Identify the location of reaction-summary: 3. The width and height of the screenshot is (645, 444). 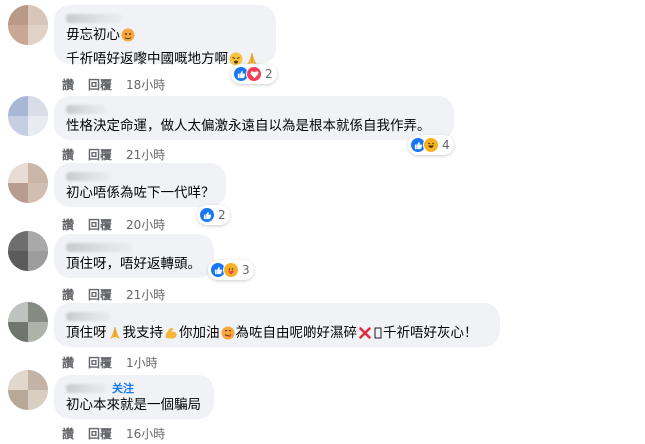
(231, 270).